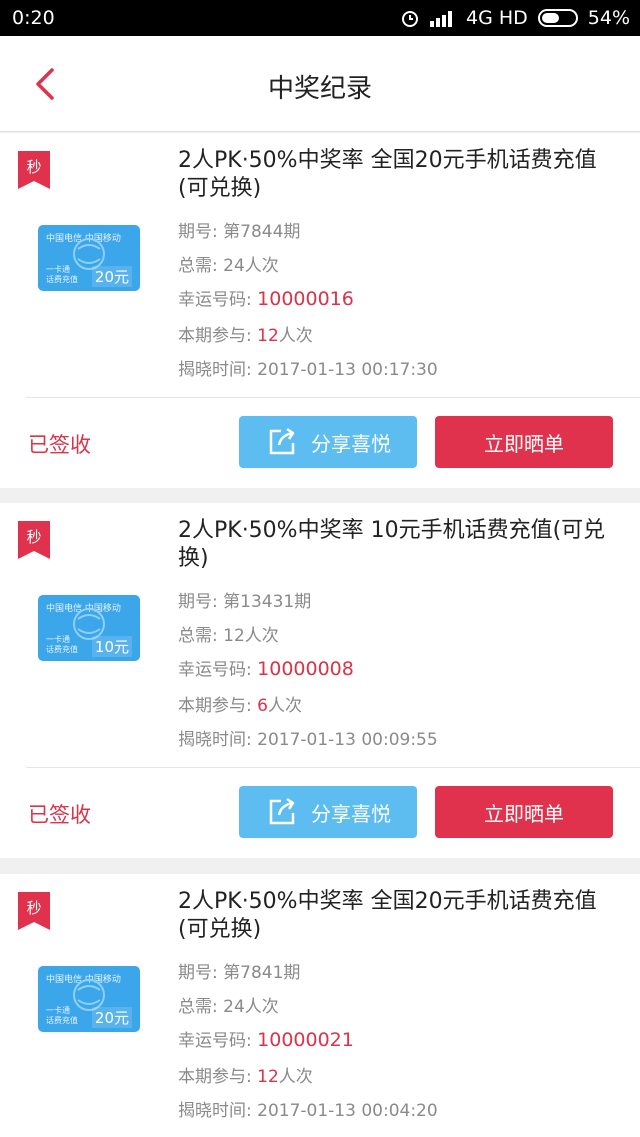 Image resolution: width=640 pixels, height=1137 pixels. Describe the element at coordinates (305, 669) in the screenshot. I see `lucky-number: 10000008` at that location.